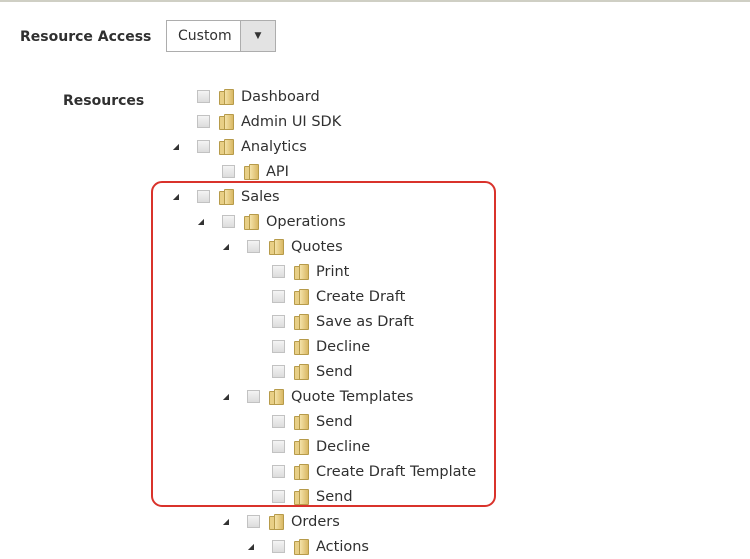 Image resolution: width=750 pixels, height=559 pixels. What do you see at coordinates (375, 1) in the screenshot?
I see `top-divider` at bounding box center [375, 1].